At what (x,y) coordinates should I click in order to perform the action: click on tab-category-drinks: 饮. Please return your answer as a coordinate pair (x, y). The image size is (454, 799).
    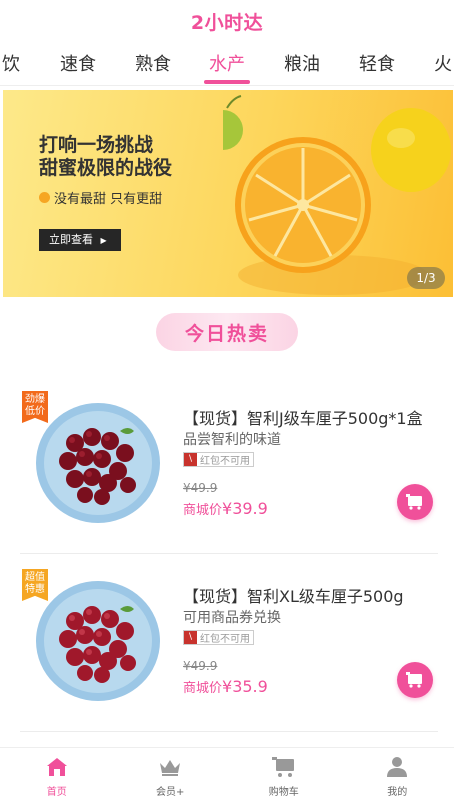
    Looking at the image, I should click on (11, 63).